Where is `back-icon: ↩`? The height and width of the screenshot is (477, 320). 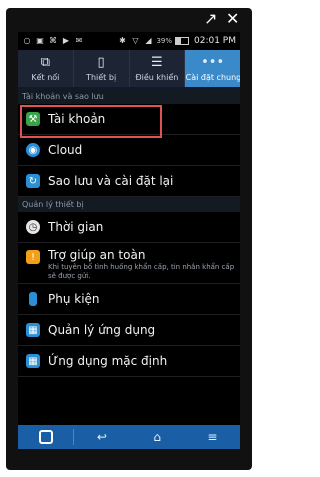
back-icon: ↩ is located at coordinates (101, 437).